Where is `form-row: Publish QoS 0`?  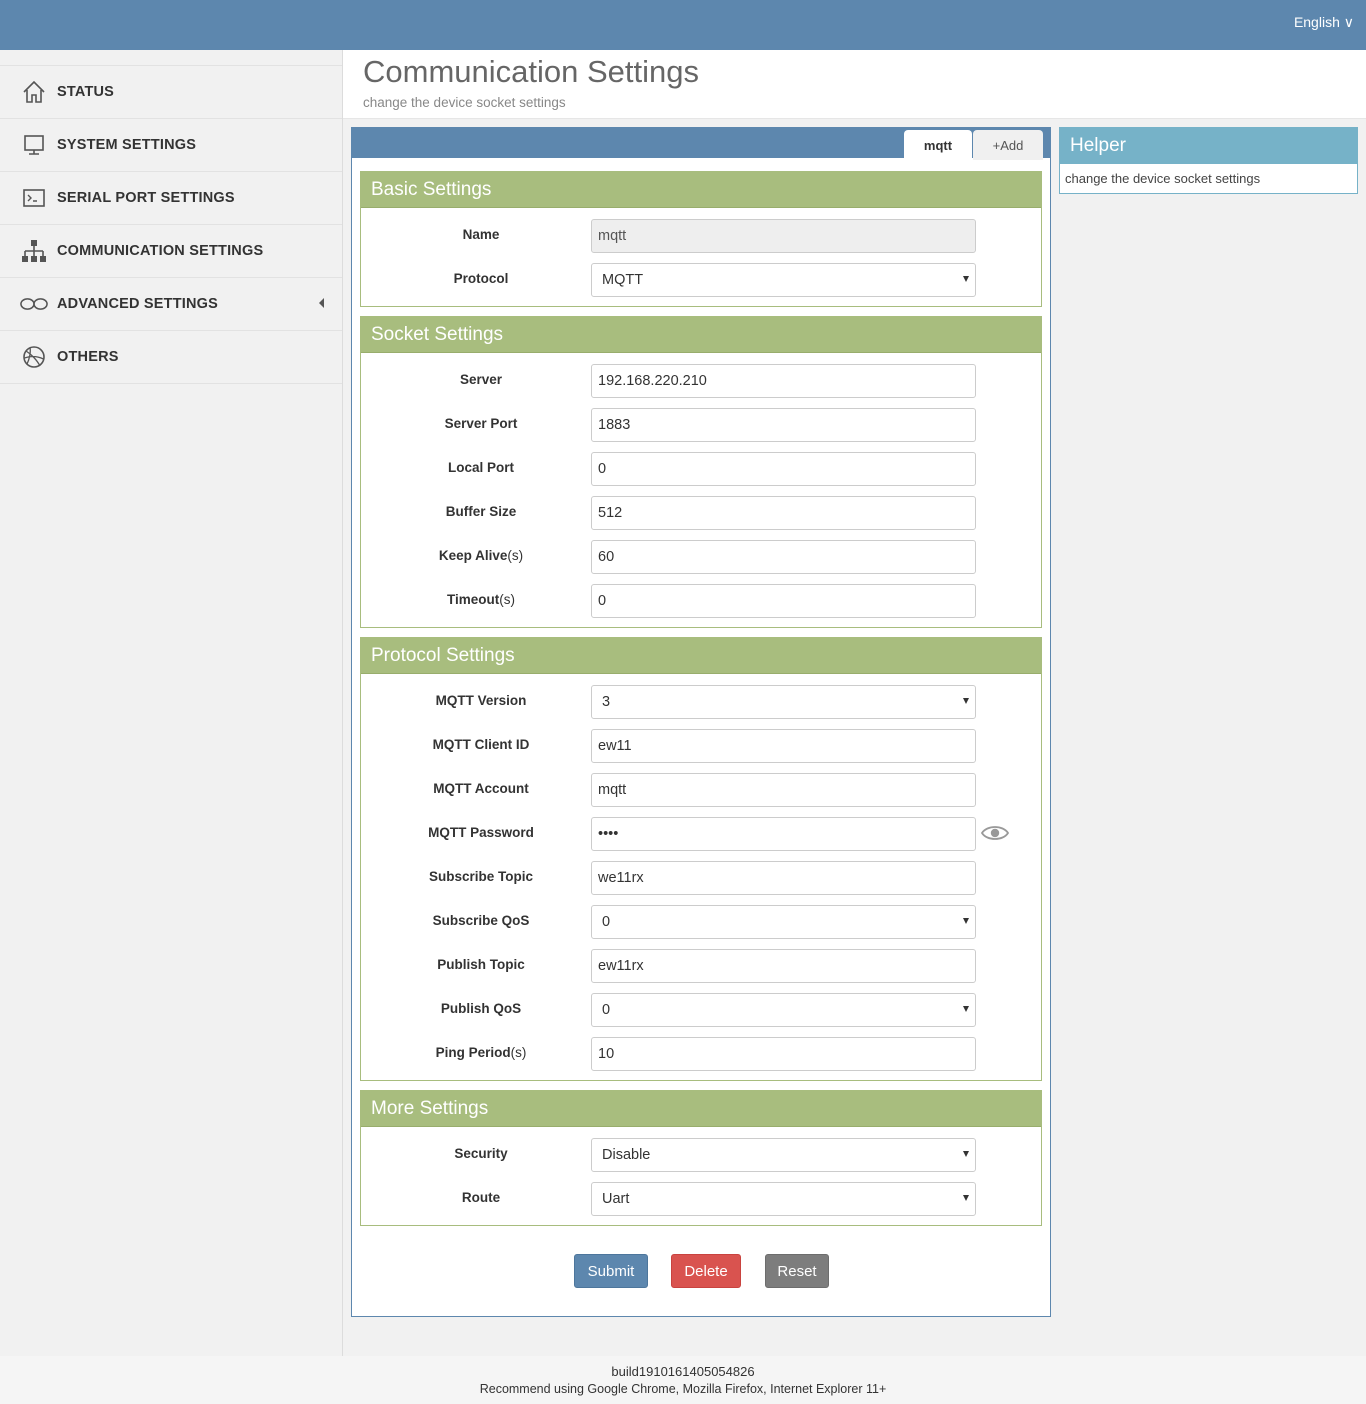 form-row: Publish QoS 0 is located at coordinates (701, 1010).